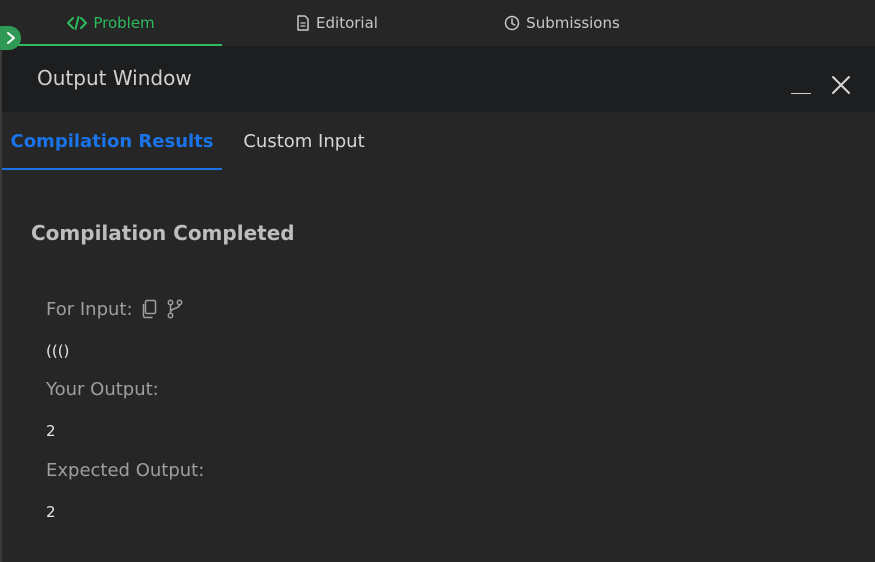 This screenshot has height=562, width=875. What do you see at coordinates (438, 141) in the screenshot?
I see `result-tab-bar: Compilation Results Custom Input` at bounding box center [438, 141].